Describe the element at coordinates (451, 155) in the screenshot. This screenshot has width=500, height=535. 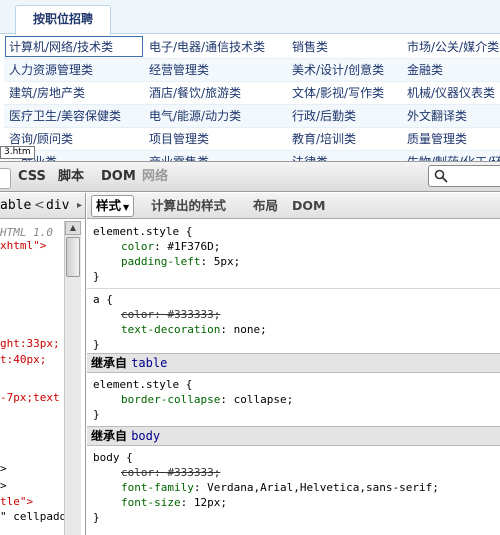
I see `job-category-link: 生物/制药/化工/环` at that location.